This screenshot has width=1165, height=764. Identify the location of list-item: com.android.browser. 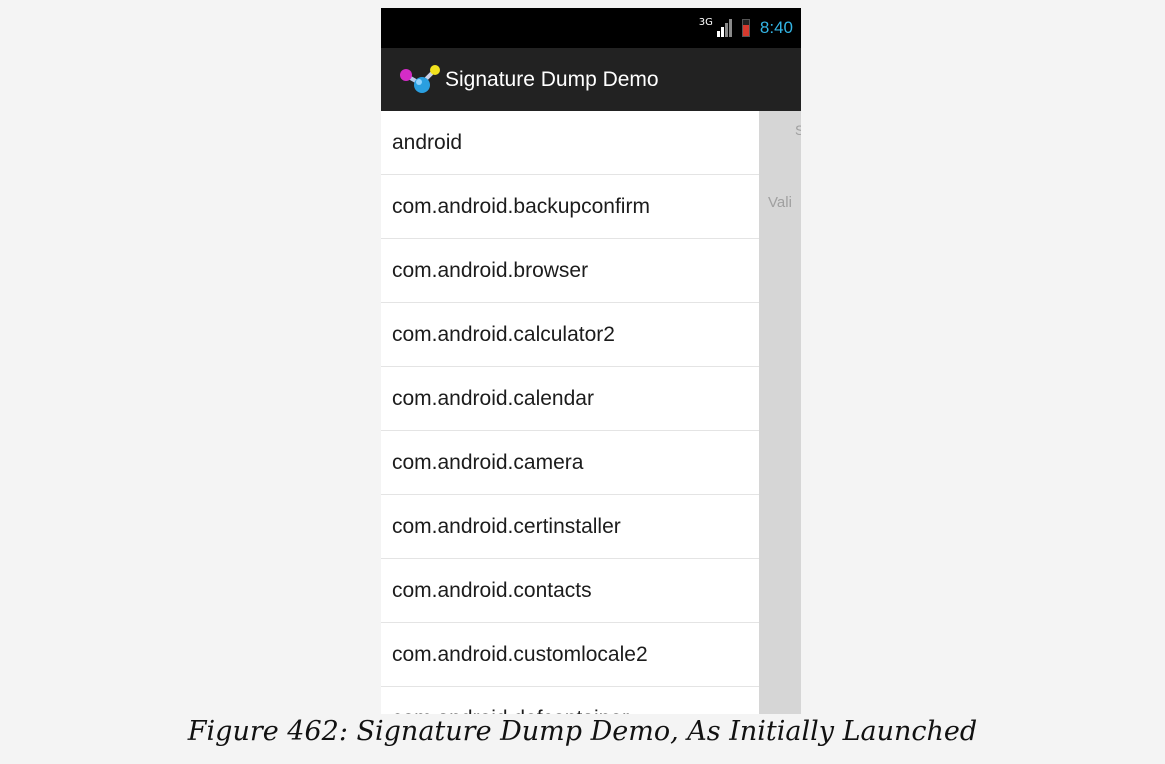
(570, 271).